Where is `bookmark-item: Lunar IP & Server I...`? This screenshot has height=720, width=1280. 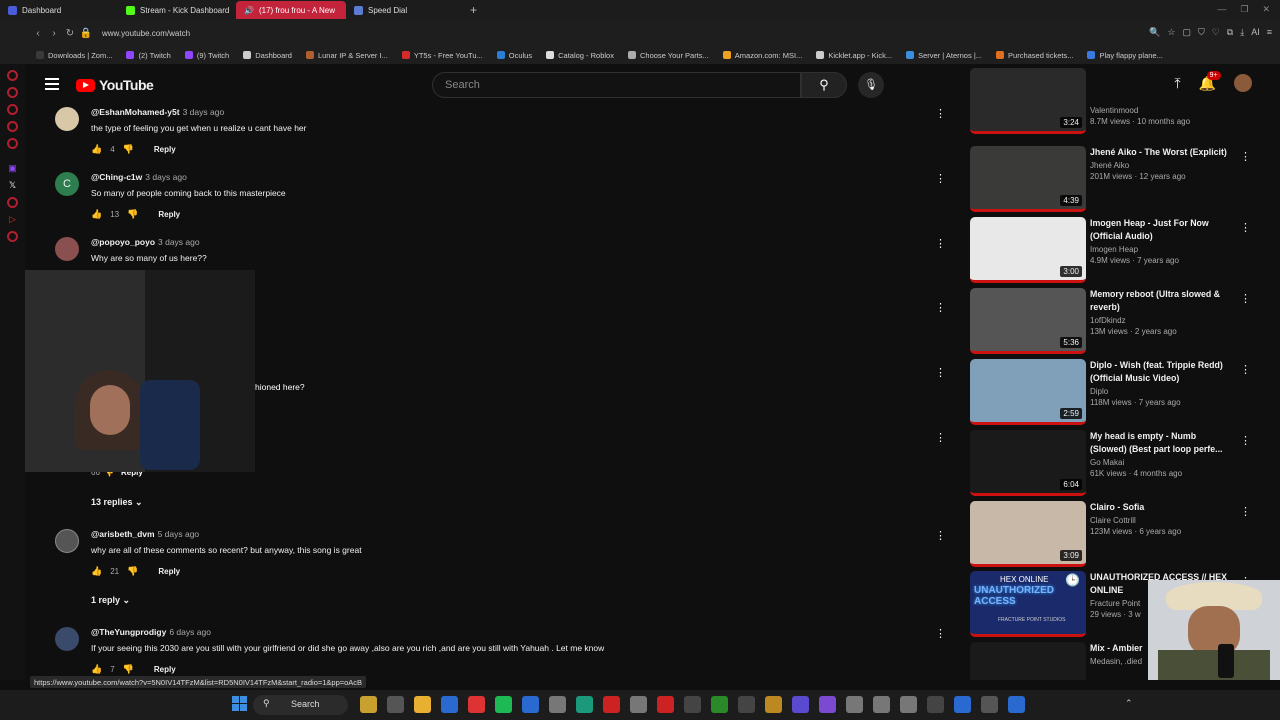
bookmark-item: Lunar IP & Server I... is located at coordinates (346, 55).